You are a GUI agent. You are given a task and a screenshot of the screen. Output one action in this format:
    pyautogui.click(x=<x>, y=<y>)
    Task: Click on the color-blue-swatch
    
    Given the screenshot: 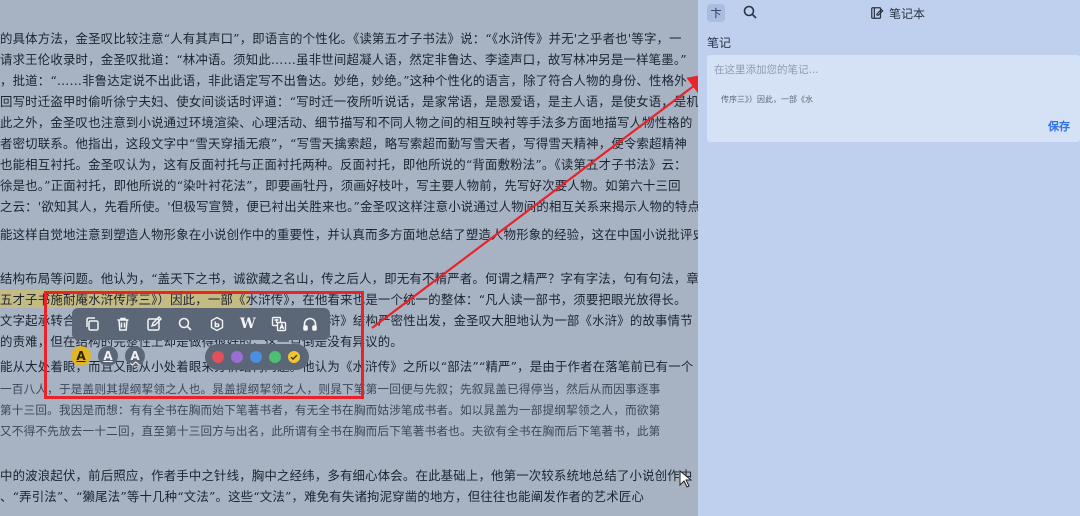 What is the action you would take?
    pyautogui.click(x=256, y=357)
    